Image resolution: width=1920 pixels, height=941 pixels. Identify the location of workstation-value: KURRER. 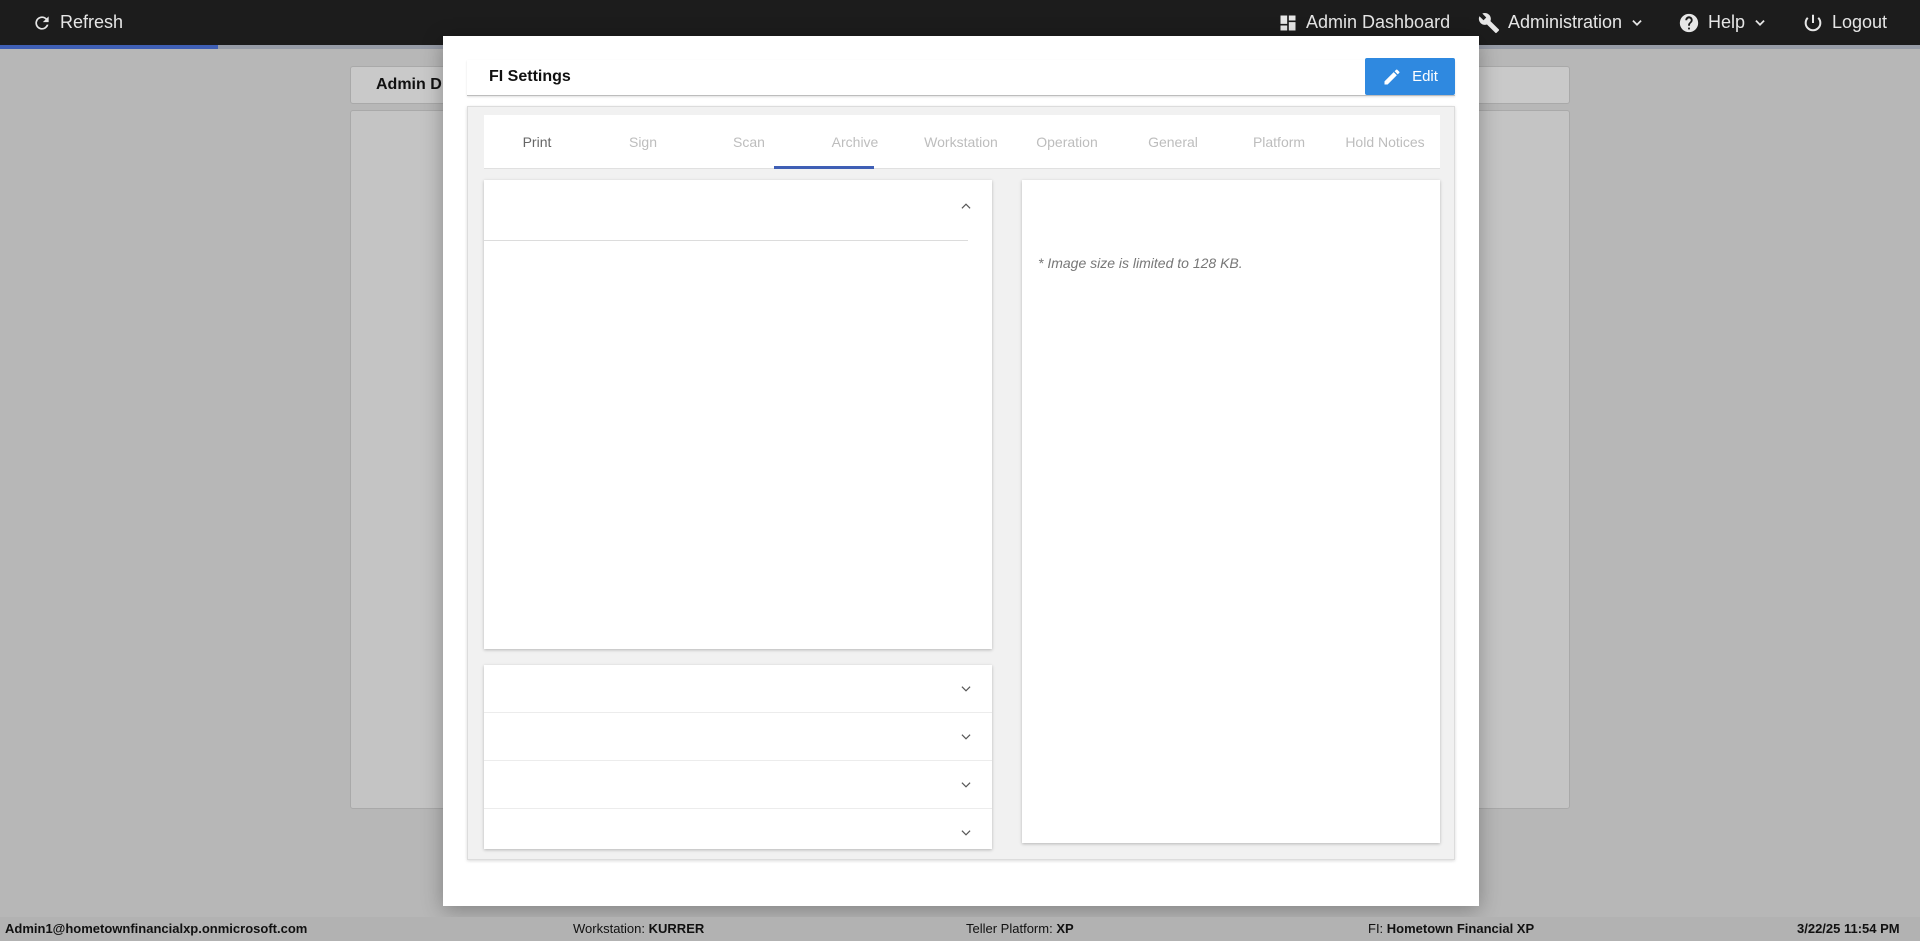
(676, 928).